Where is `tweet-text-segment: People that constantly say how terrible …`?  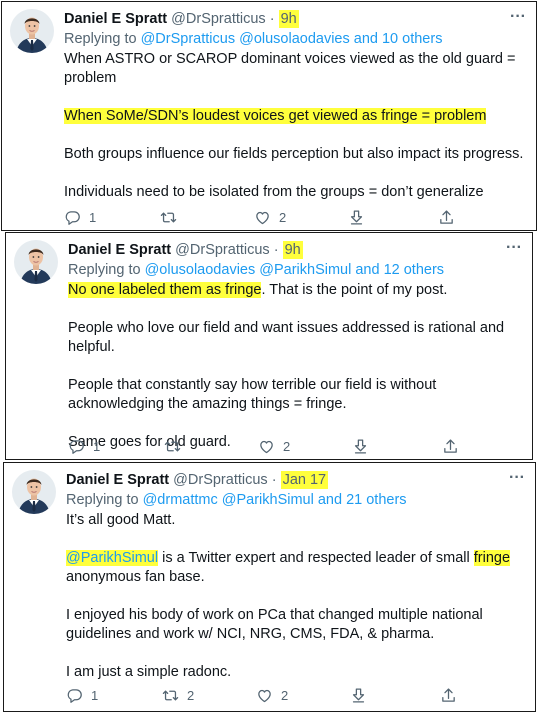
tweet-text-segment: People that constantly say how terrible … is located at coordinates (252, 394).